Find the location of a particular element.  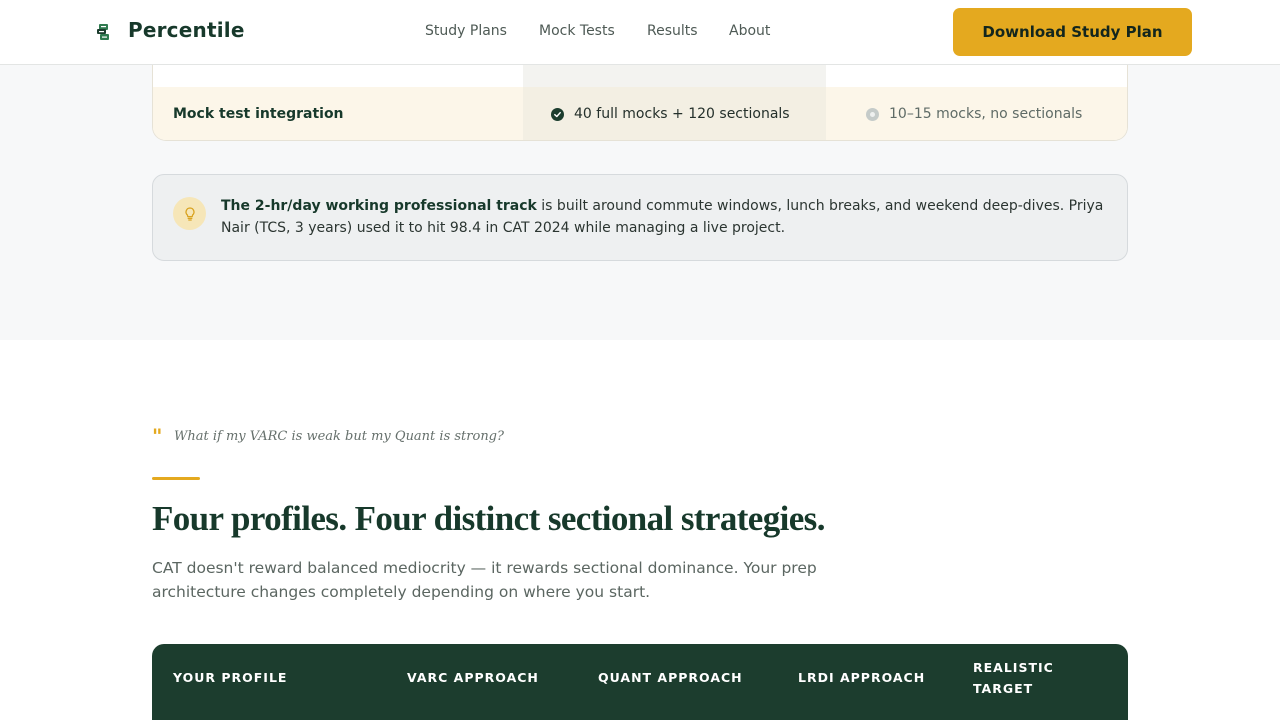

column-header: REALISTIC TARGET is located at coordinates (1013, 678).